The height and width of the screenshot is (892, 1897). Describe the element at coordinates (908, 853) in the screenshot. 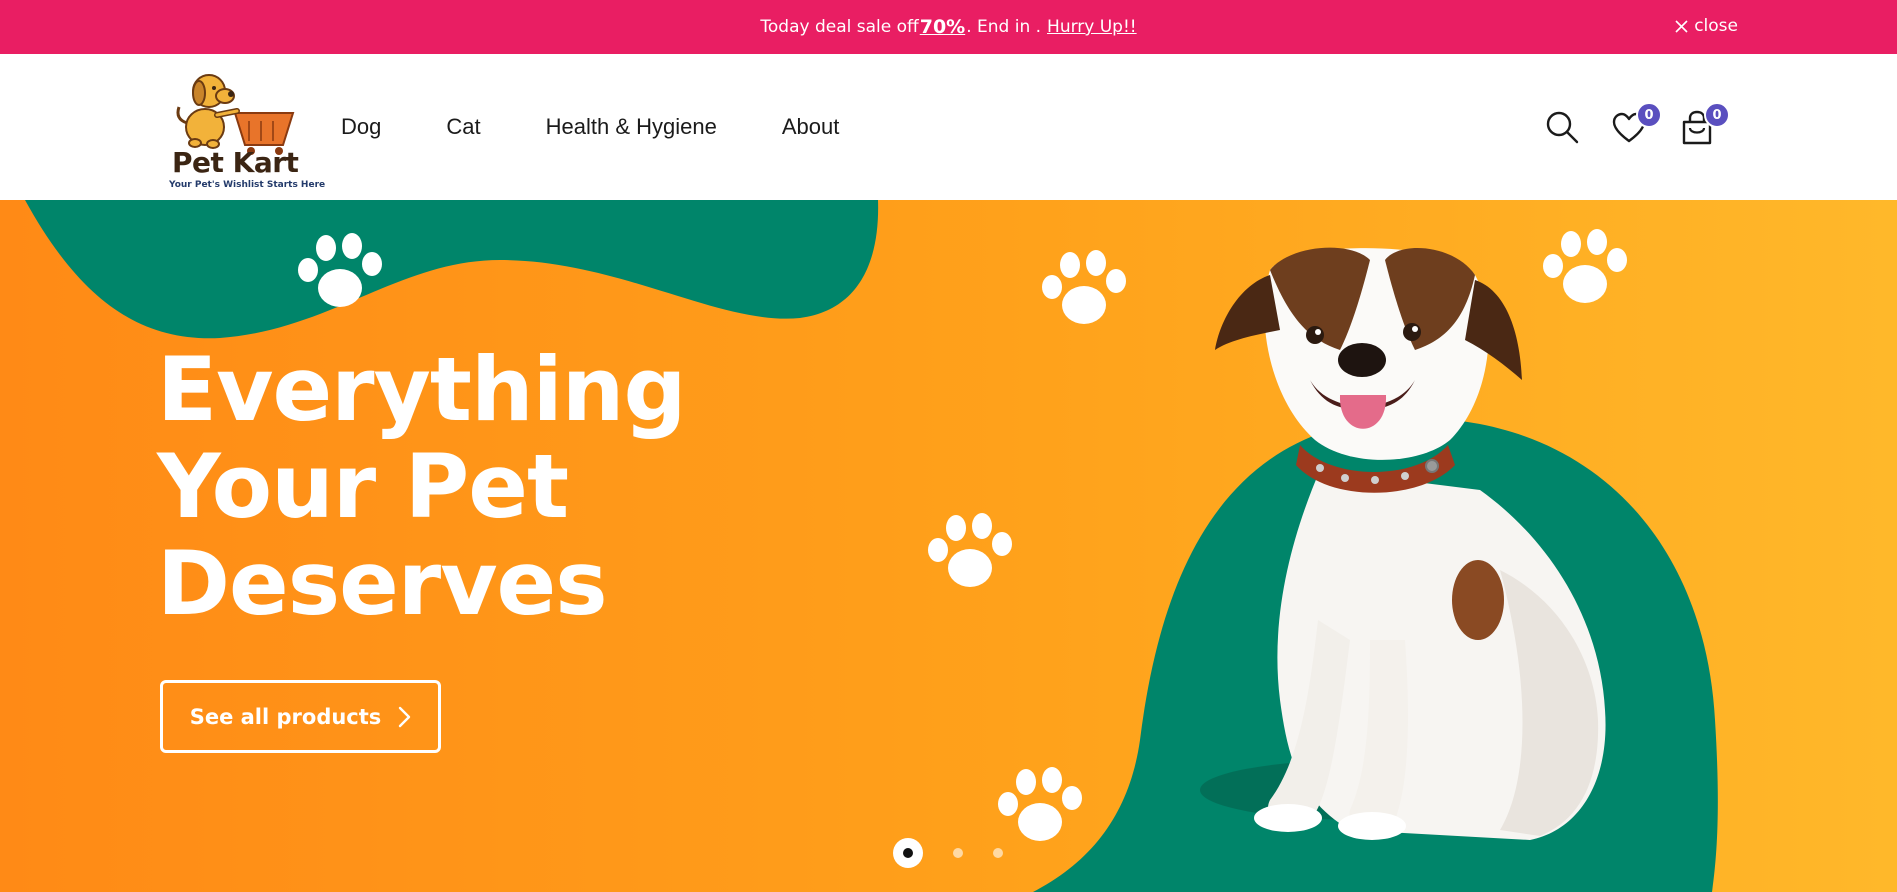

I see `slider-dot-active` at that location.